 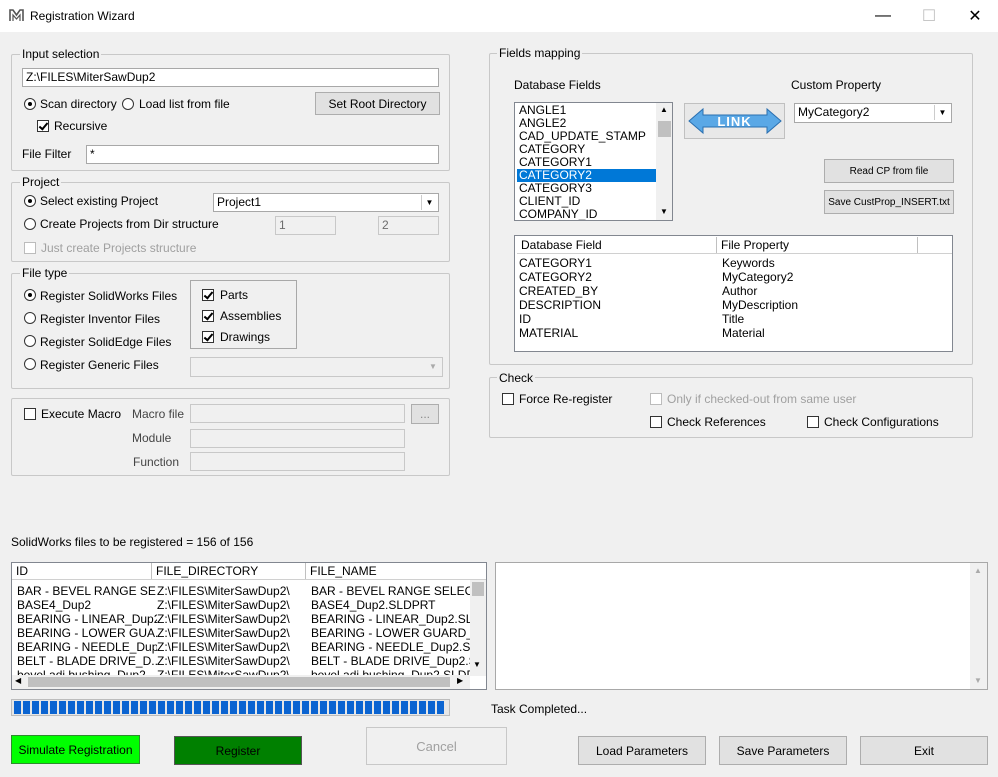 I want to click on function-field, so click(x=297, y=461).